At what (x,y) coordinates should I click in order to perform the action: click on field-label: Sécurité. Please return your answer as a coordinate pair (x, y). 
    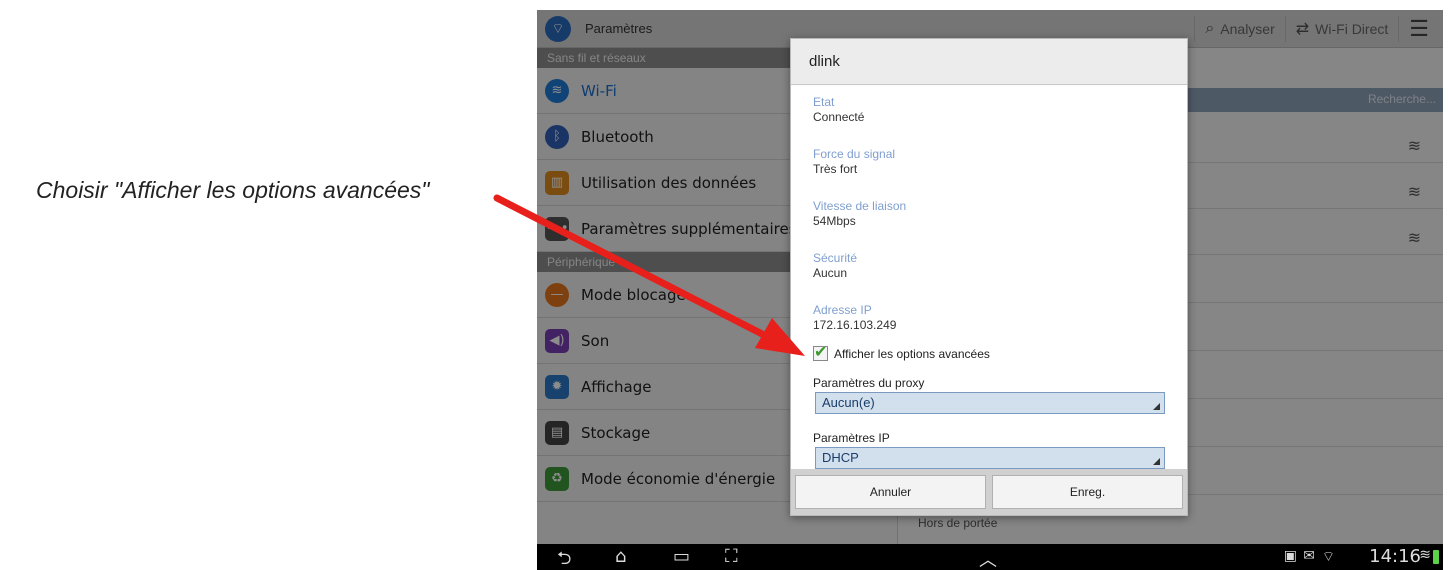
    Looking at the image, I should click on (835, 258).